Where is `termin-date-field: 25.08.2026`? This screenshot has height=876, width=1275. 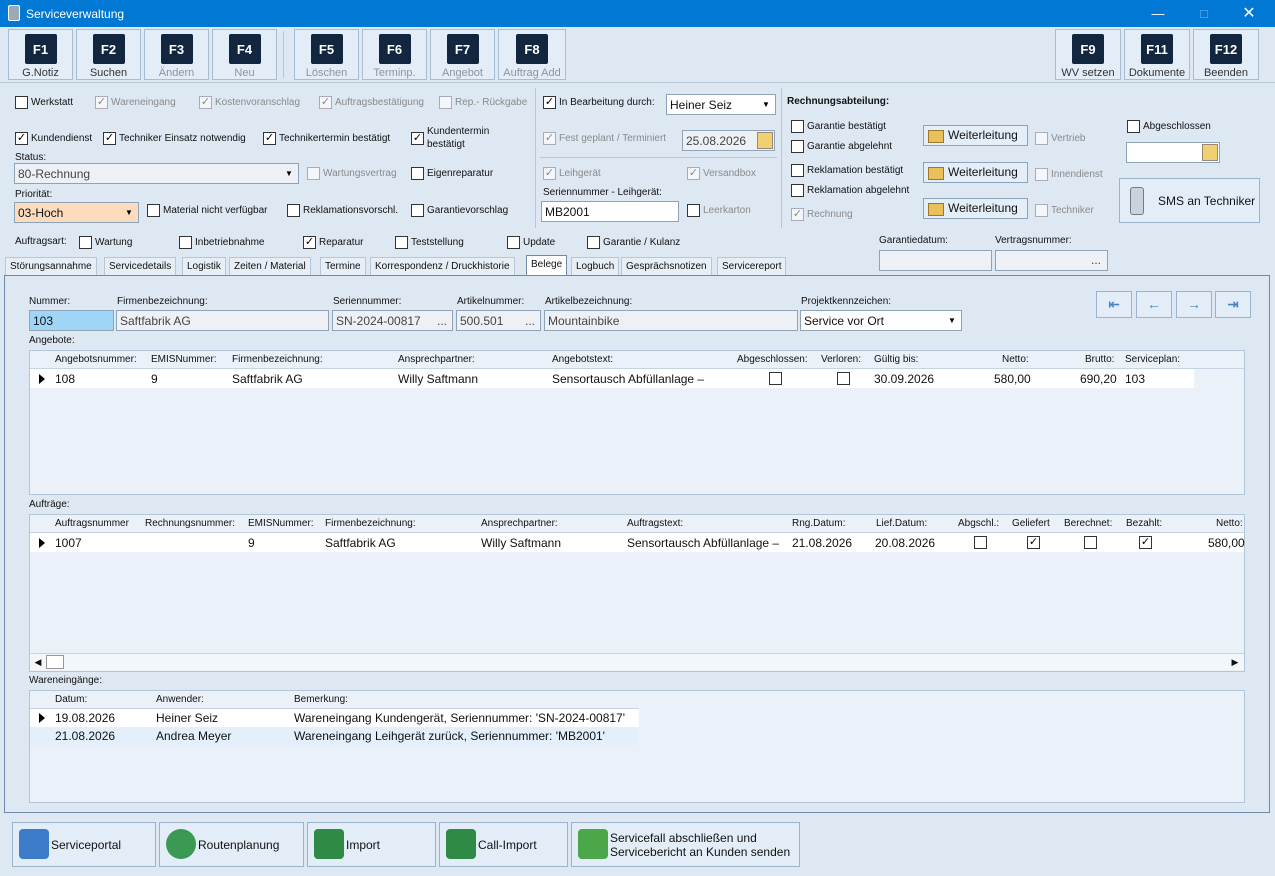 termin-date-field: 25.08.2026 is located at coordinates (728, 140).